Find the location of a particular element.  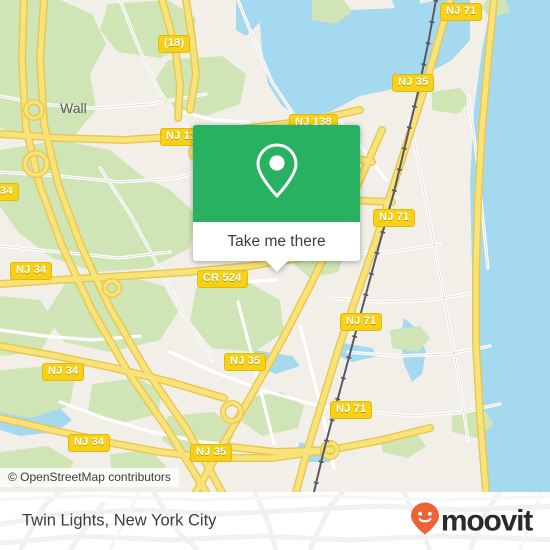

moovit-wordmark: moovit is located at coordinates (486, 520).